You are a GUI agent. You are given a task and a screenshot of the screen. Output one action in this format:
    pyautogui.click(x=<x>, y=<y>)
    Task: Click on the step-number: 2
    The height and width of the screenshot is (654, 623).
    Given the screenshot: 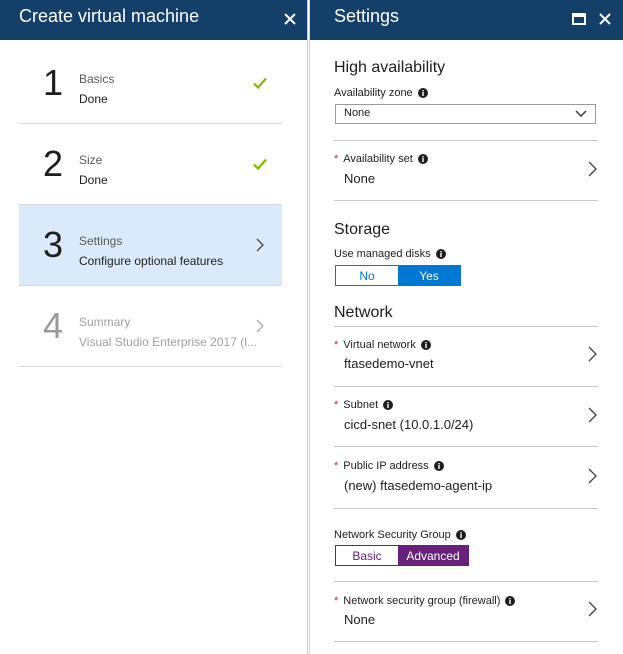 What is the action you would take?
    pyautogui.click(x=53, y=163)
    